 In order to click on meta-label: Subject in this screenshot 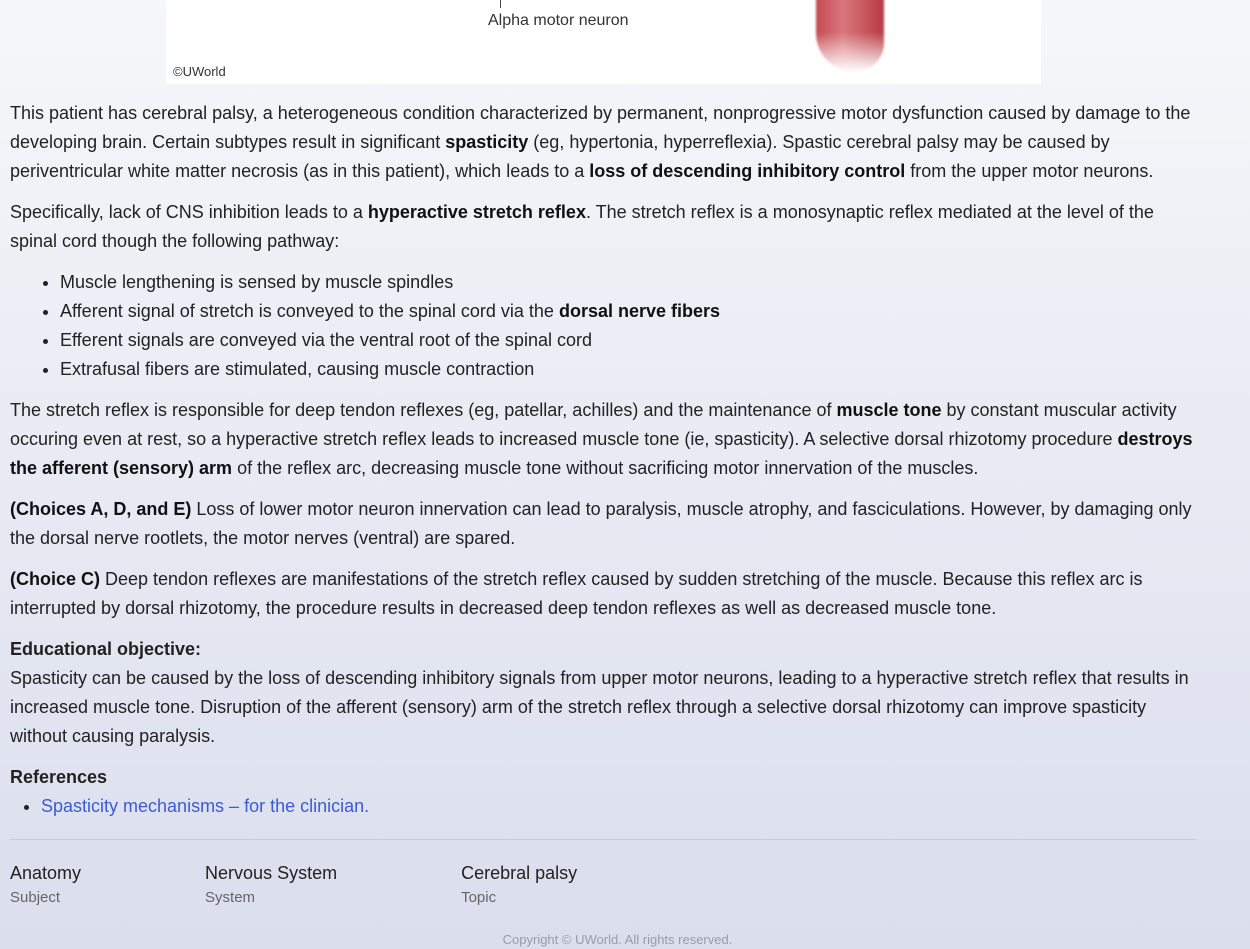, I will do `click(35, 897)`.